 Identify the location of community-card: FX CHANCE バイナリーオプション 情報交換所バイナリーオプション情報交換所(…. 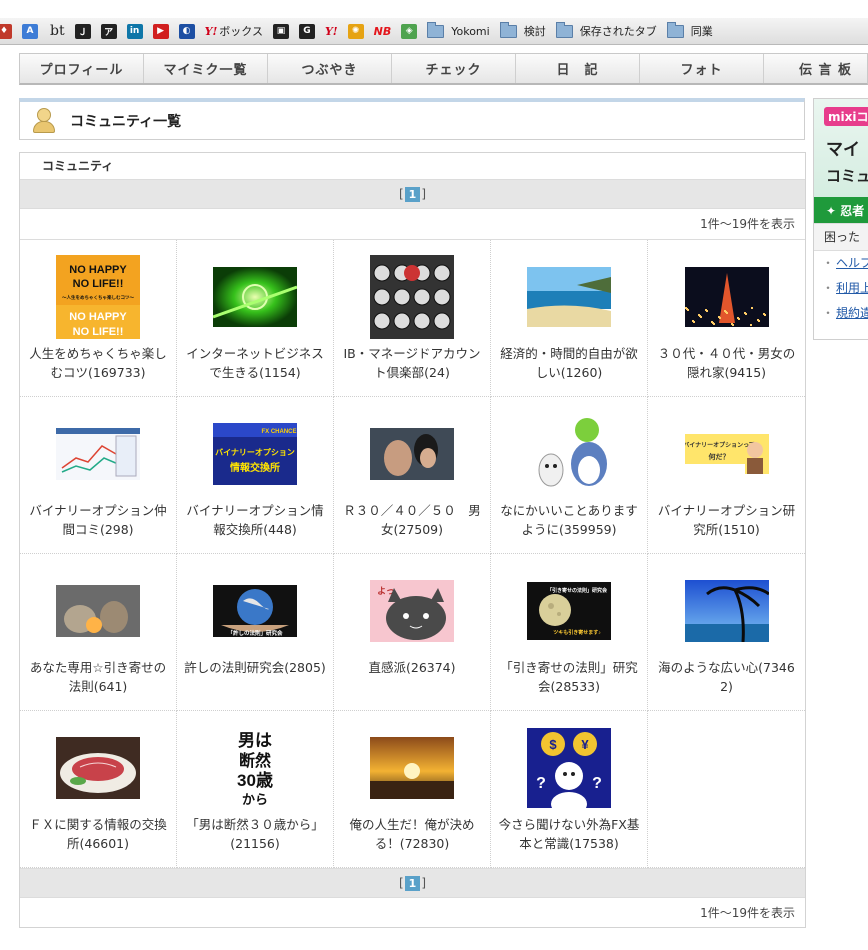
(255, 475).